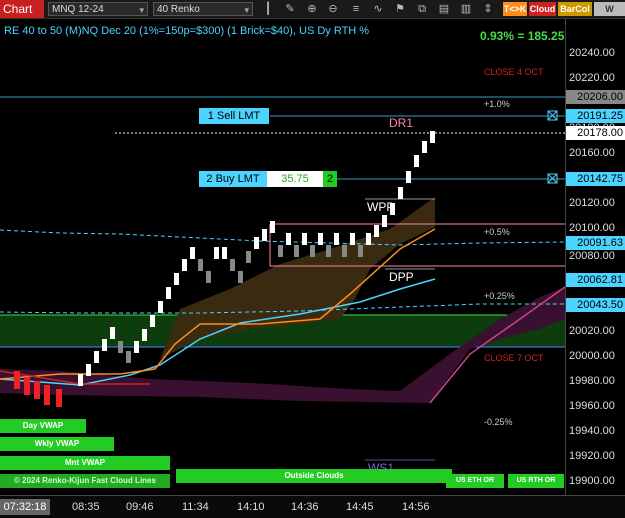 The width and height of the screenshot is (625, 518). I want to click on w-vwap-button: W VWA, so click(609, 15).